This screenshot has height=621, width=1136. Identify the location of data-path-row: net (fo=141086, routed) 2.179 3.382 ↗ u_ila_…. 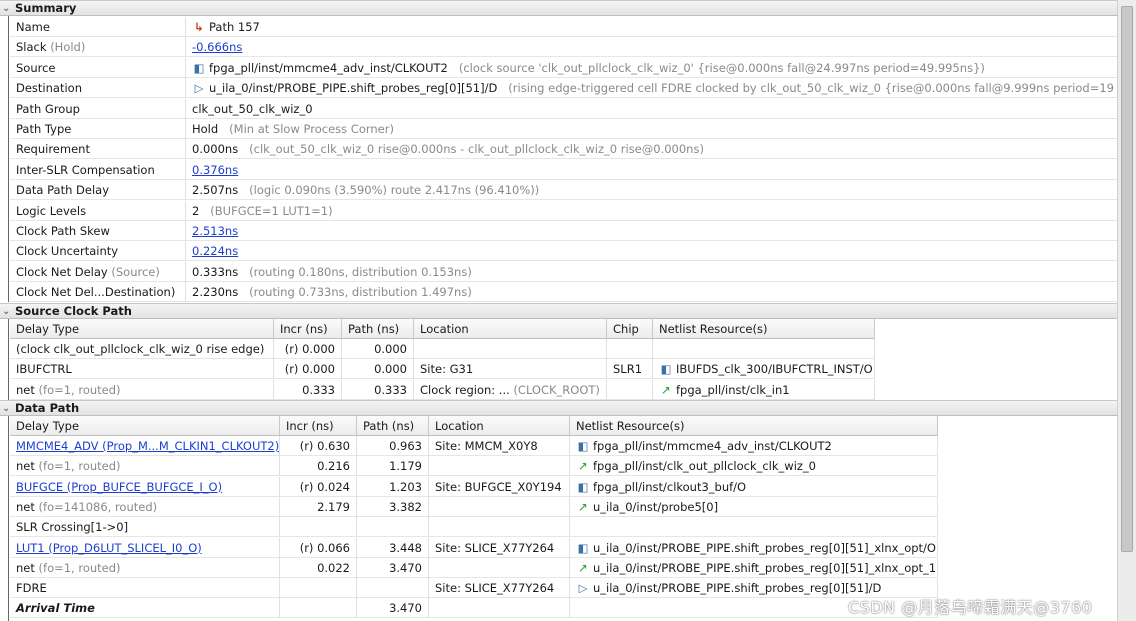
(474, 506).